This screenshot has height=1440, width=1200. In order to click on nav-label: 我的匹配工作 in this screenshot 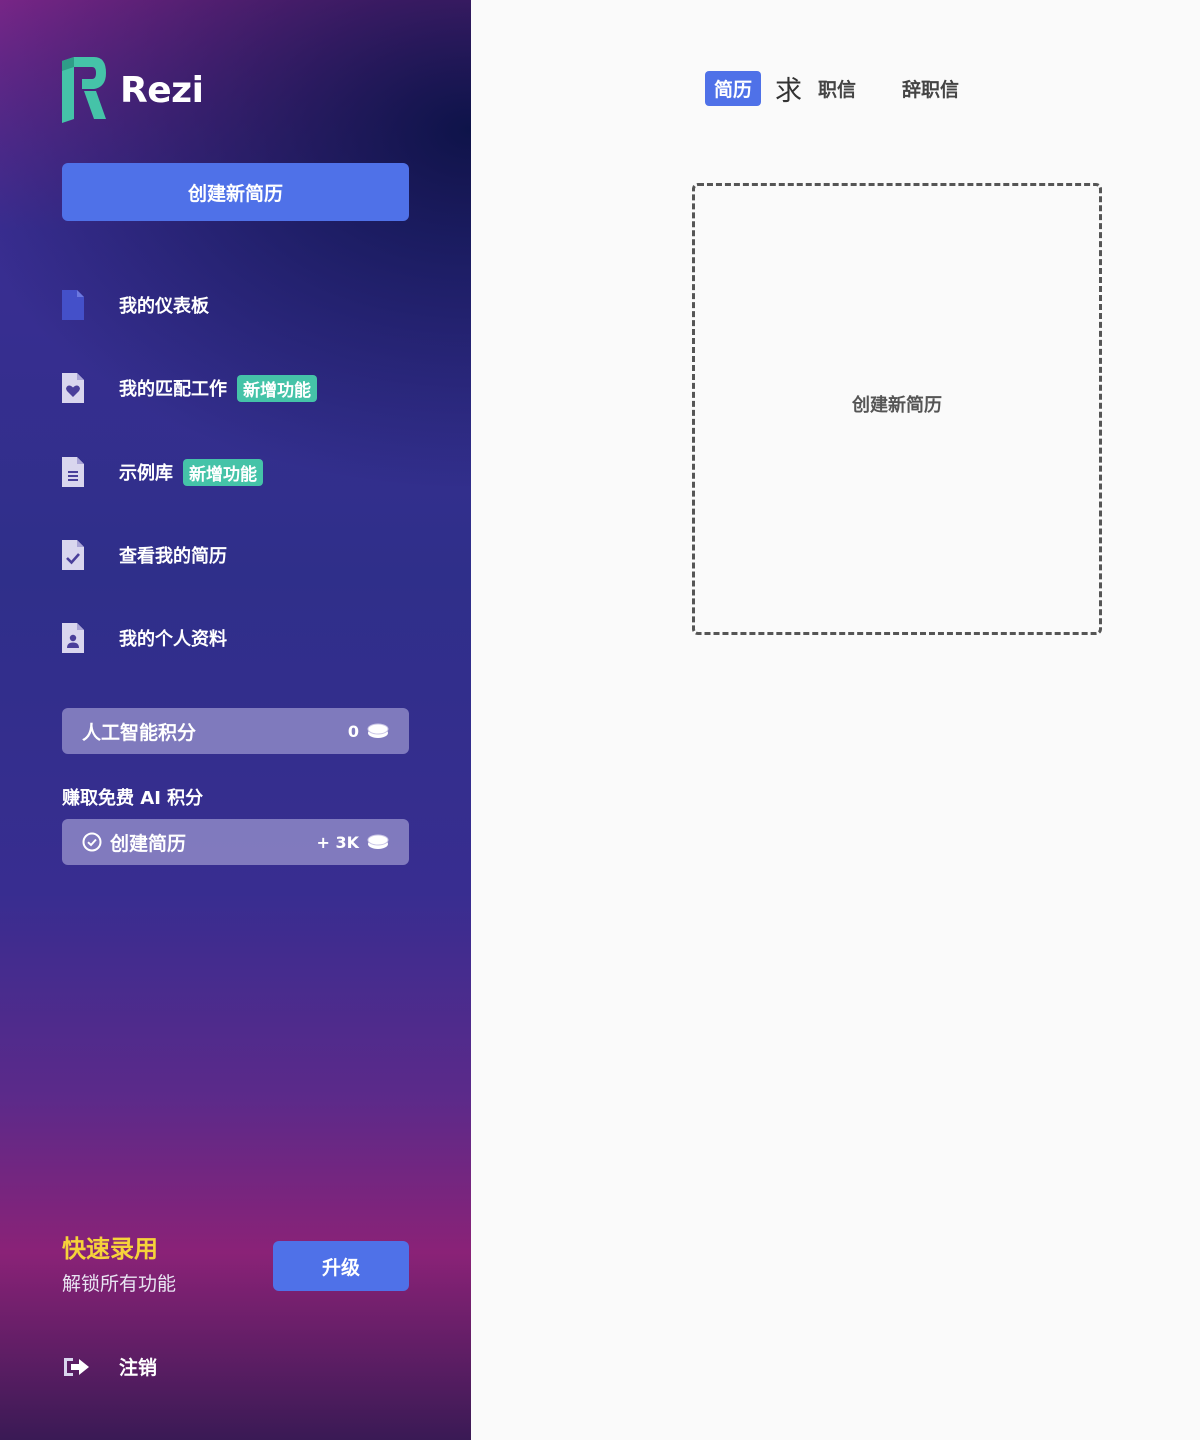, I will do `click(173, 389)`.